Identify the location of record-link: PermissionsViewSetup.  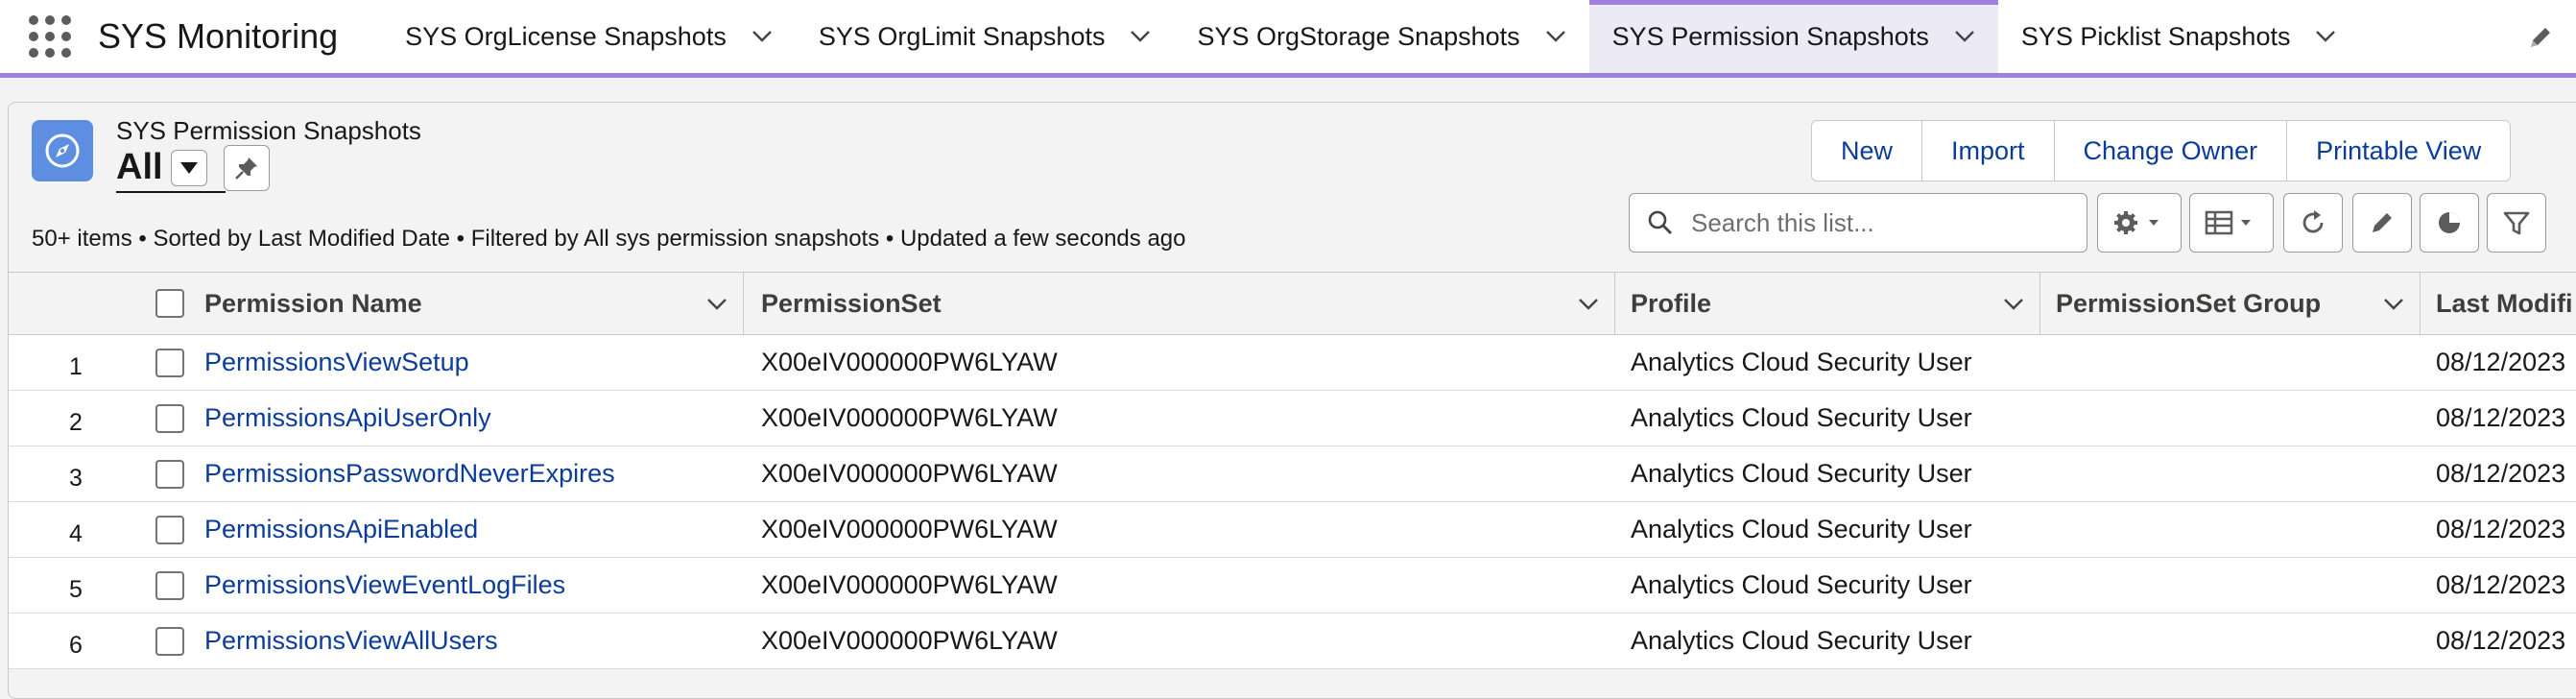
(336, 362).